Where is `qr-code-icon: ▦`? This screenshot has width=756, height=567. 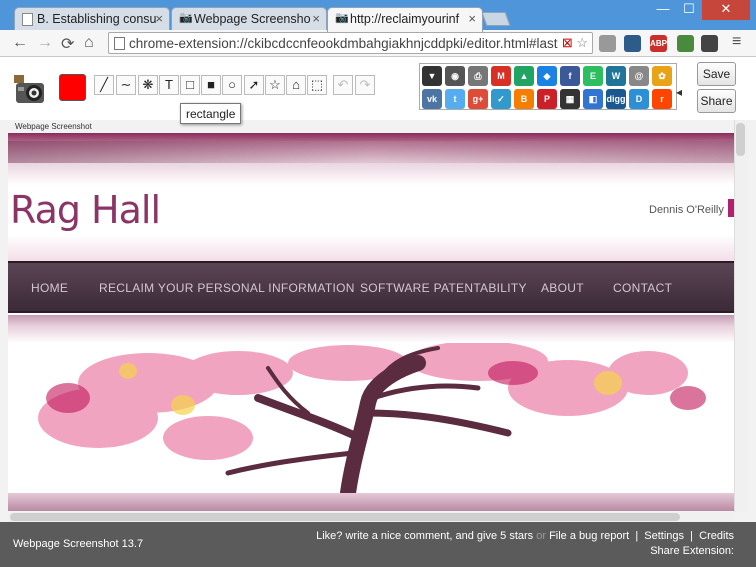
qr-code-icon: ▦ is located at coordinates (570, 99).